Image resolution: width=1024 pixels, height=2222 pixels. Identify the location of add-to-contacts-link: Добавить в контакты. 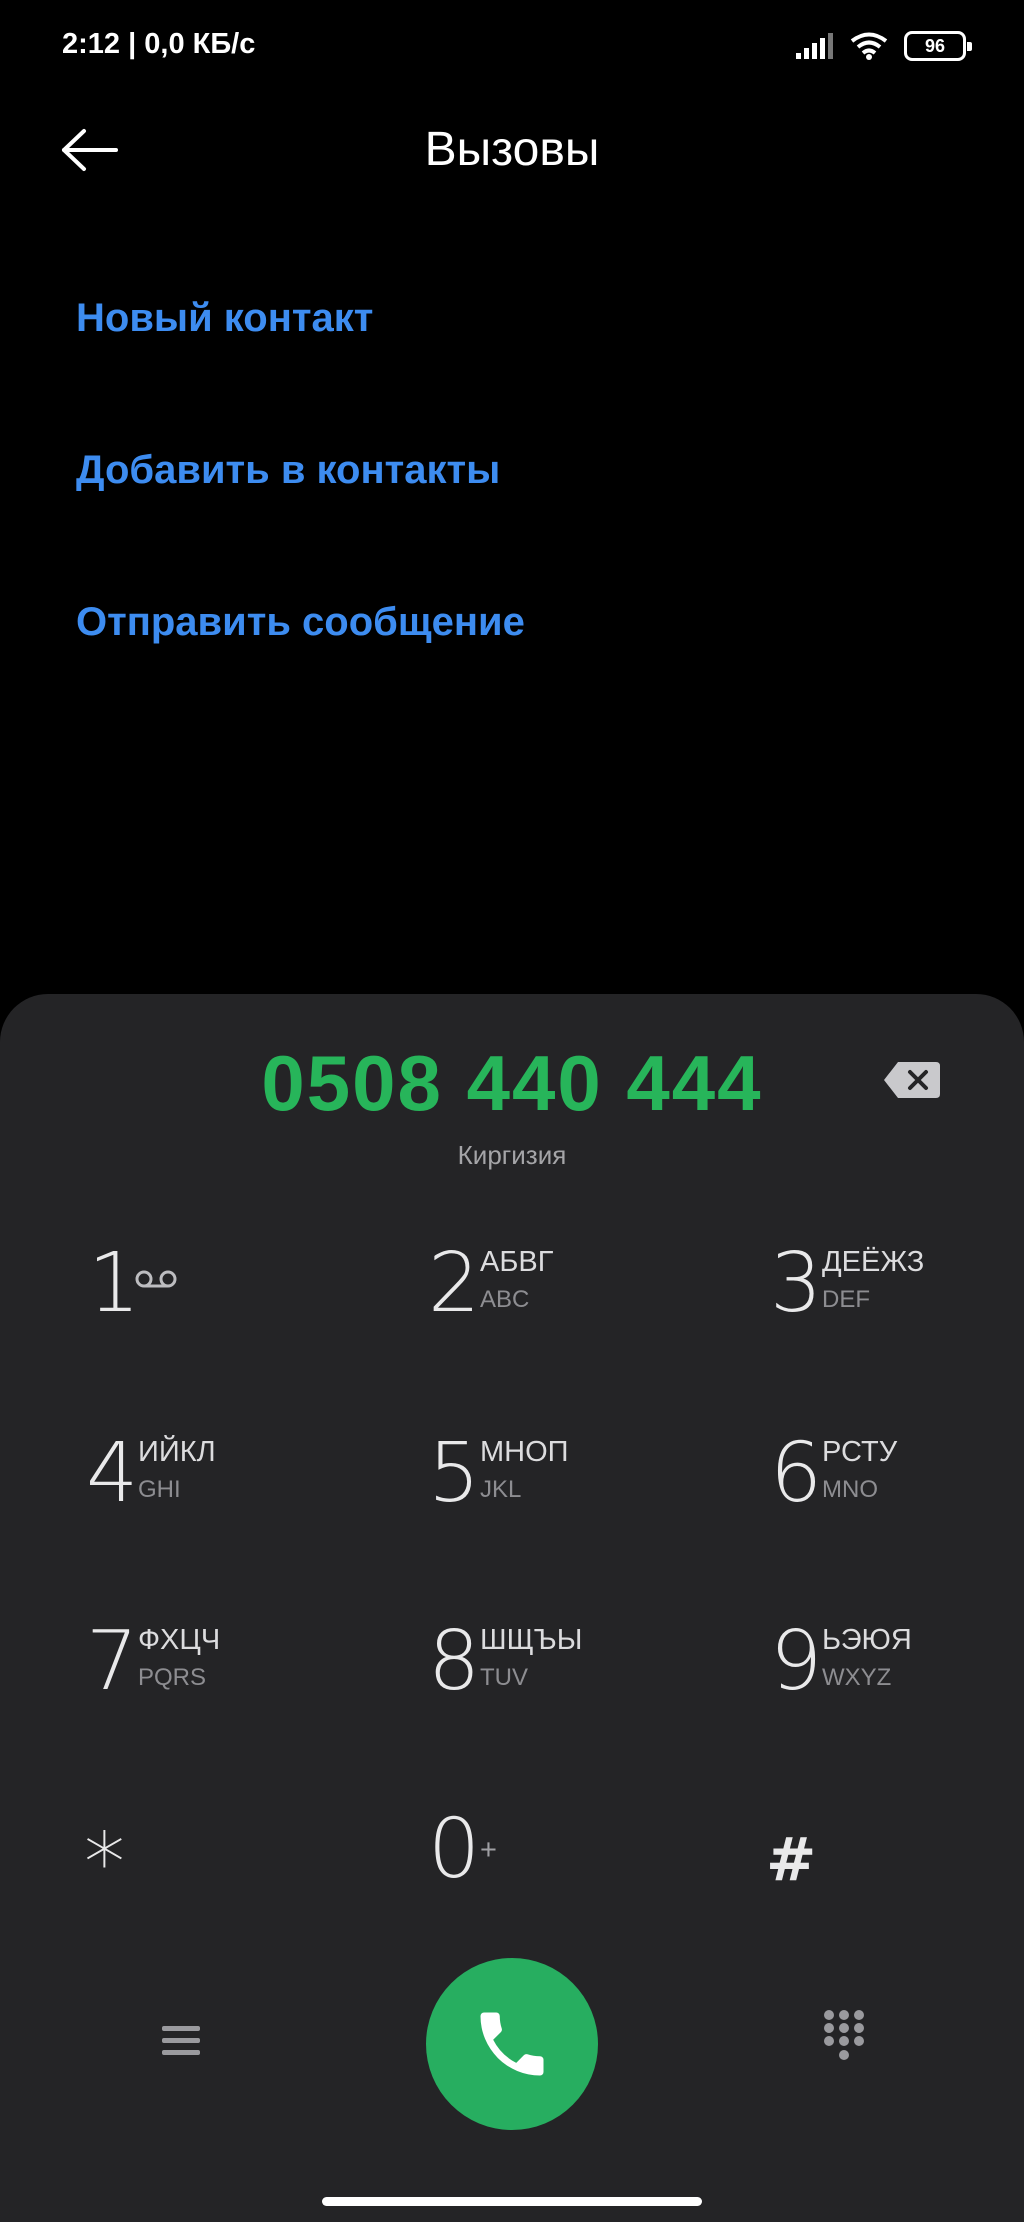
(516, 508).